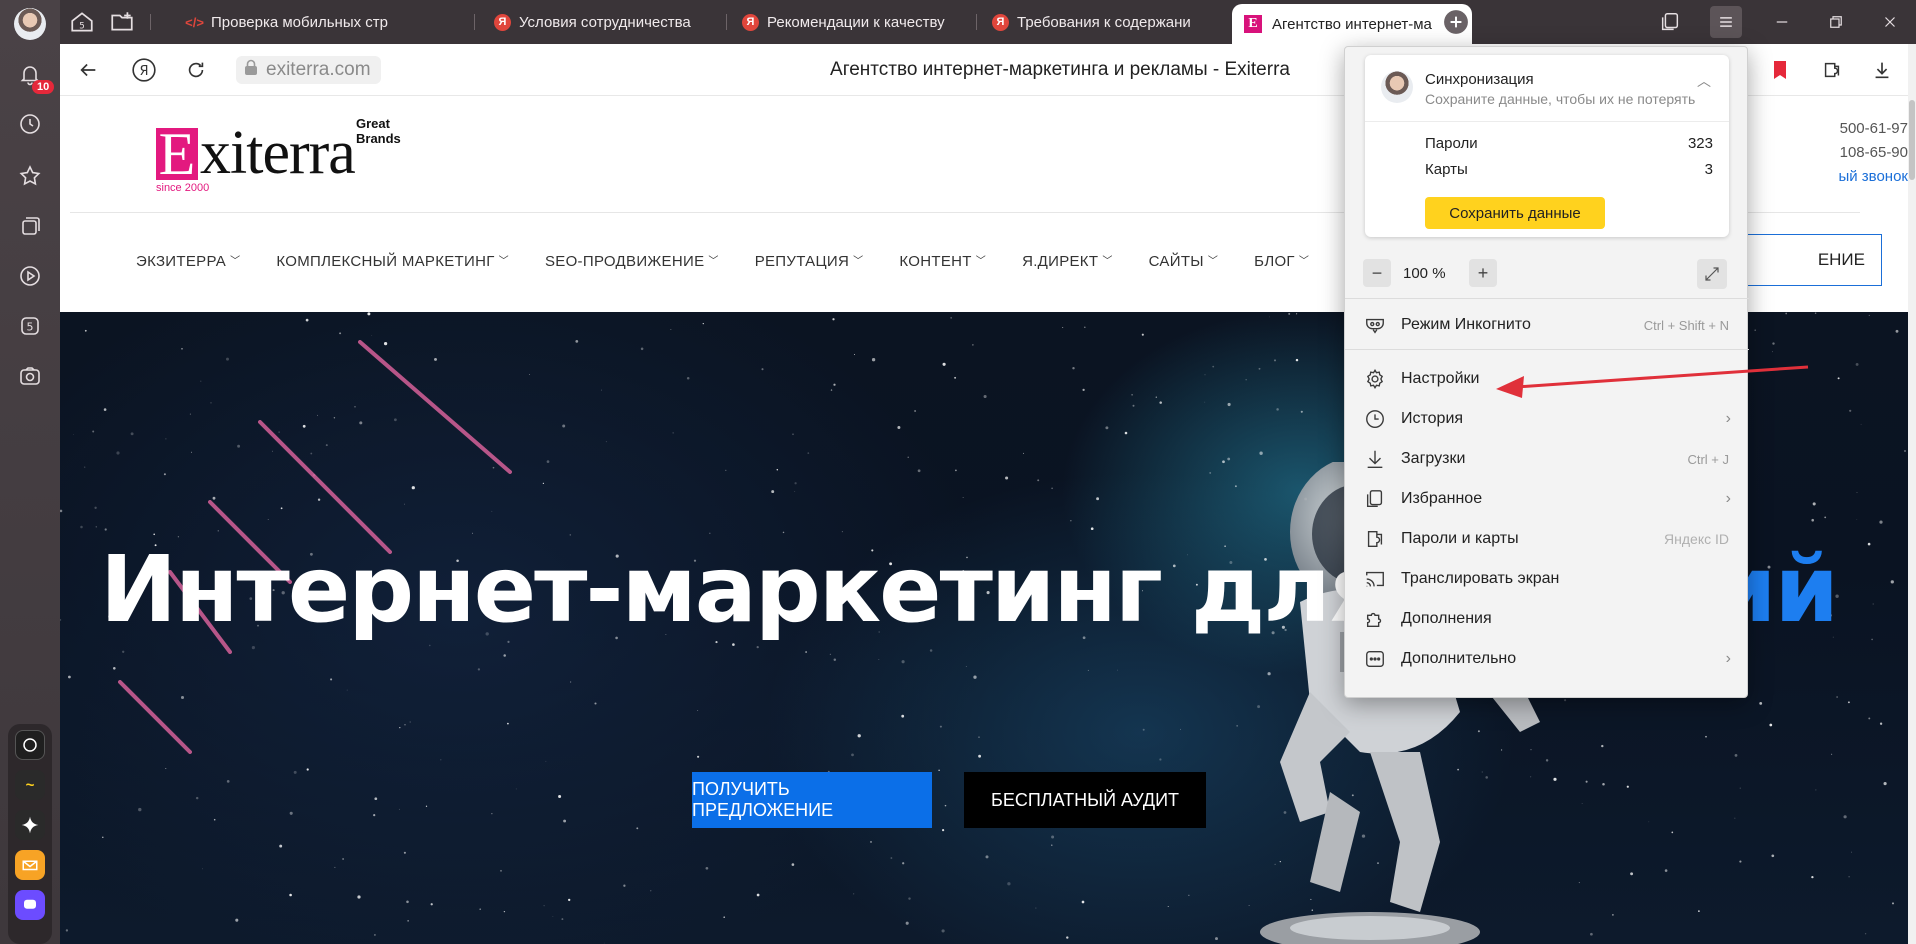 The image size is (1916, 944). What do you see at coordinates (1547, 659) in the screenshot?
I see `menu-item-more: Дополнительно ›` at bounding box center [1547, 659].